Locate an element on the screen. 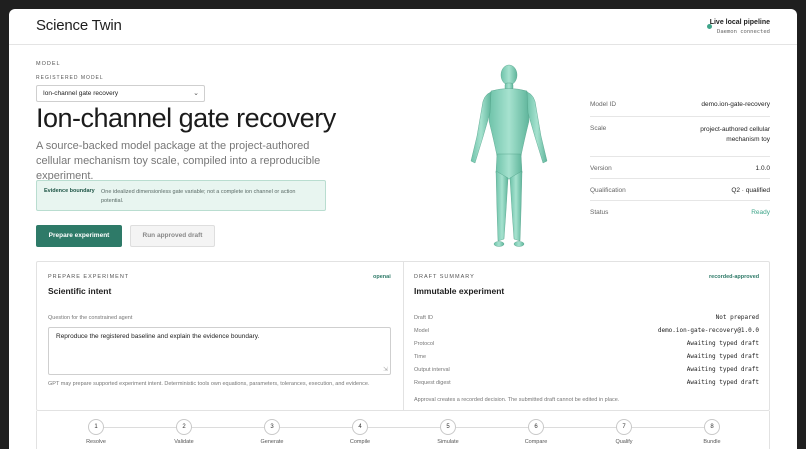 Image resolution: width=806 pixels, height=449 pixels. chevron-down-icon: ⌄ is located at coordinates (196, 93).